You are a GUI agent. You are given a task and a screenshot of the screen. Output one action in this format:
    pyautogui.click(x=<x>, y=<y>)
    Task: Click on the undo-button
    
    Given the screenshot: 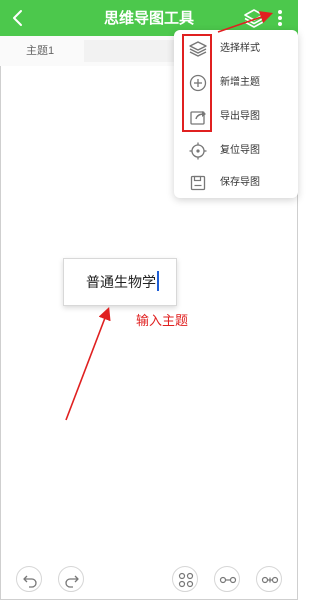 What is the action you would take?
    pyautogui.click(x=29, y=579)
    